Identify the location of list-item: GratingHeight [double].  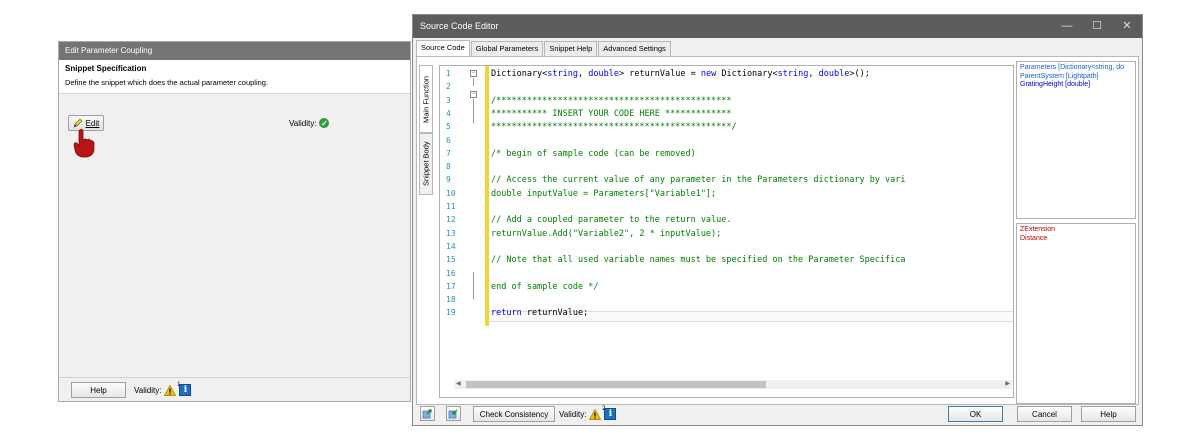
(1076, 85).